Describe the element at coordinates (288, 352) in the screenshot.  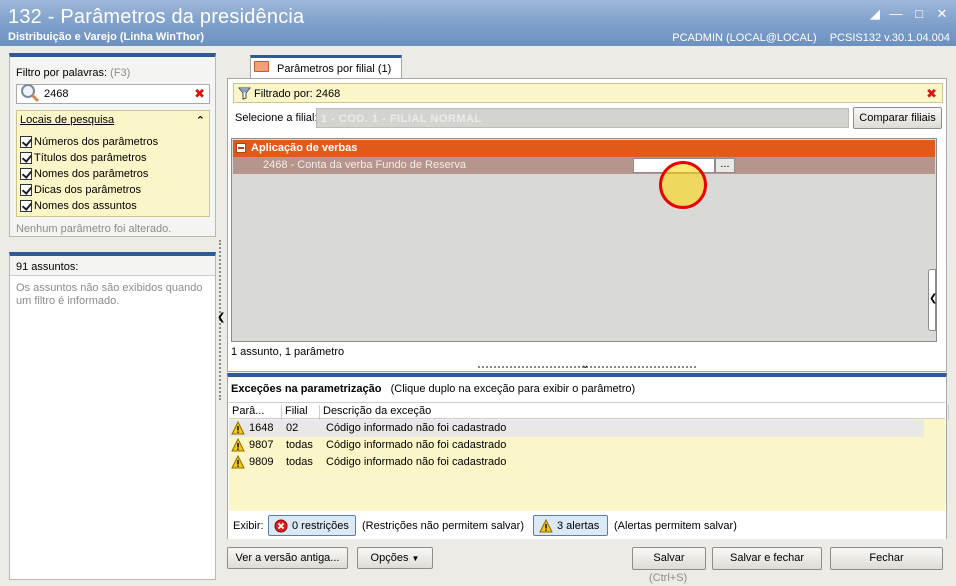
I see `summary-text: 1 assunto, 1 parâmetro` at that location.